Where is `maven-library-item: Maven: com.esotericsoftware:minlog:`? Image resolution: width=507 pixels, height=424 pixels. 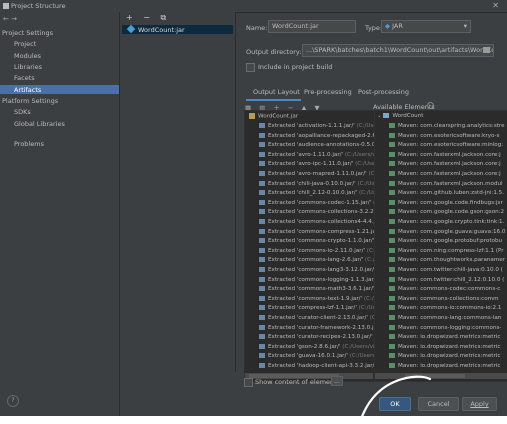
maven-library-item: Maven: com.esotericsoftware:minlog: is located at coordinates (446, 146).